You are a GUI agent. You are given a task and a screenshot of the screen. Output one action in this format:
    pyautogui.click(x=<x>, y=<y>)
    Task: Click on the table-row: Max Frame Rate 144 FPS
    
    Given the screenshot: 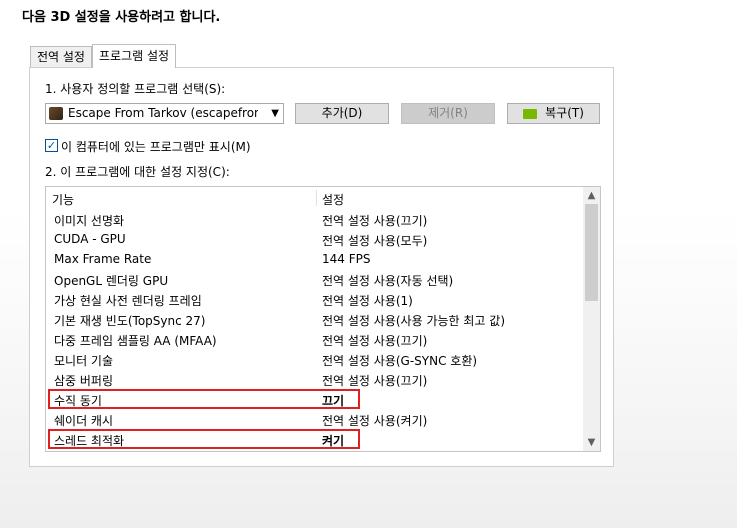 What is the action you would take?
    pyautogui.click(x=314, y=259)
    